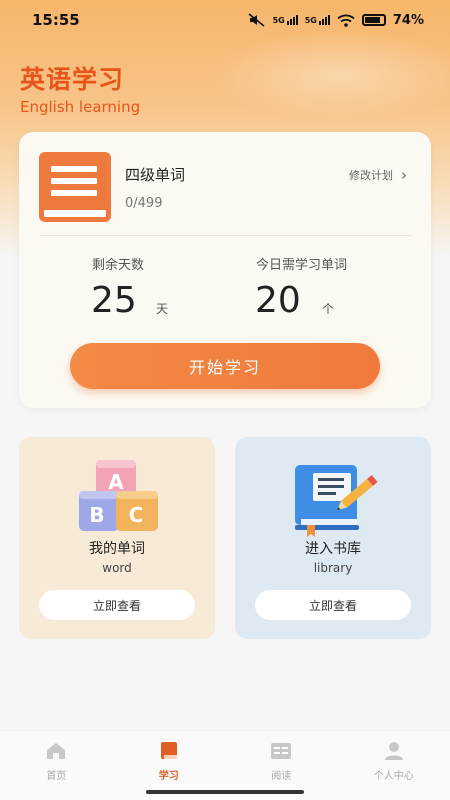 The height and width of the screenshot is (800, 450). What do you see at coordinates (144, 203) in the screenshot?
I see `book-progress: 0/499` at bounding box center [144, 203].